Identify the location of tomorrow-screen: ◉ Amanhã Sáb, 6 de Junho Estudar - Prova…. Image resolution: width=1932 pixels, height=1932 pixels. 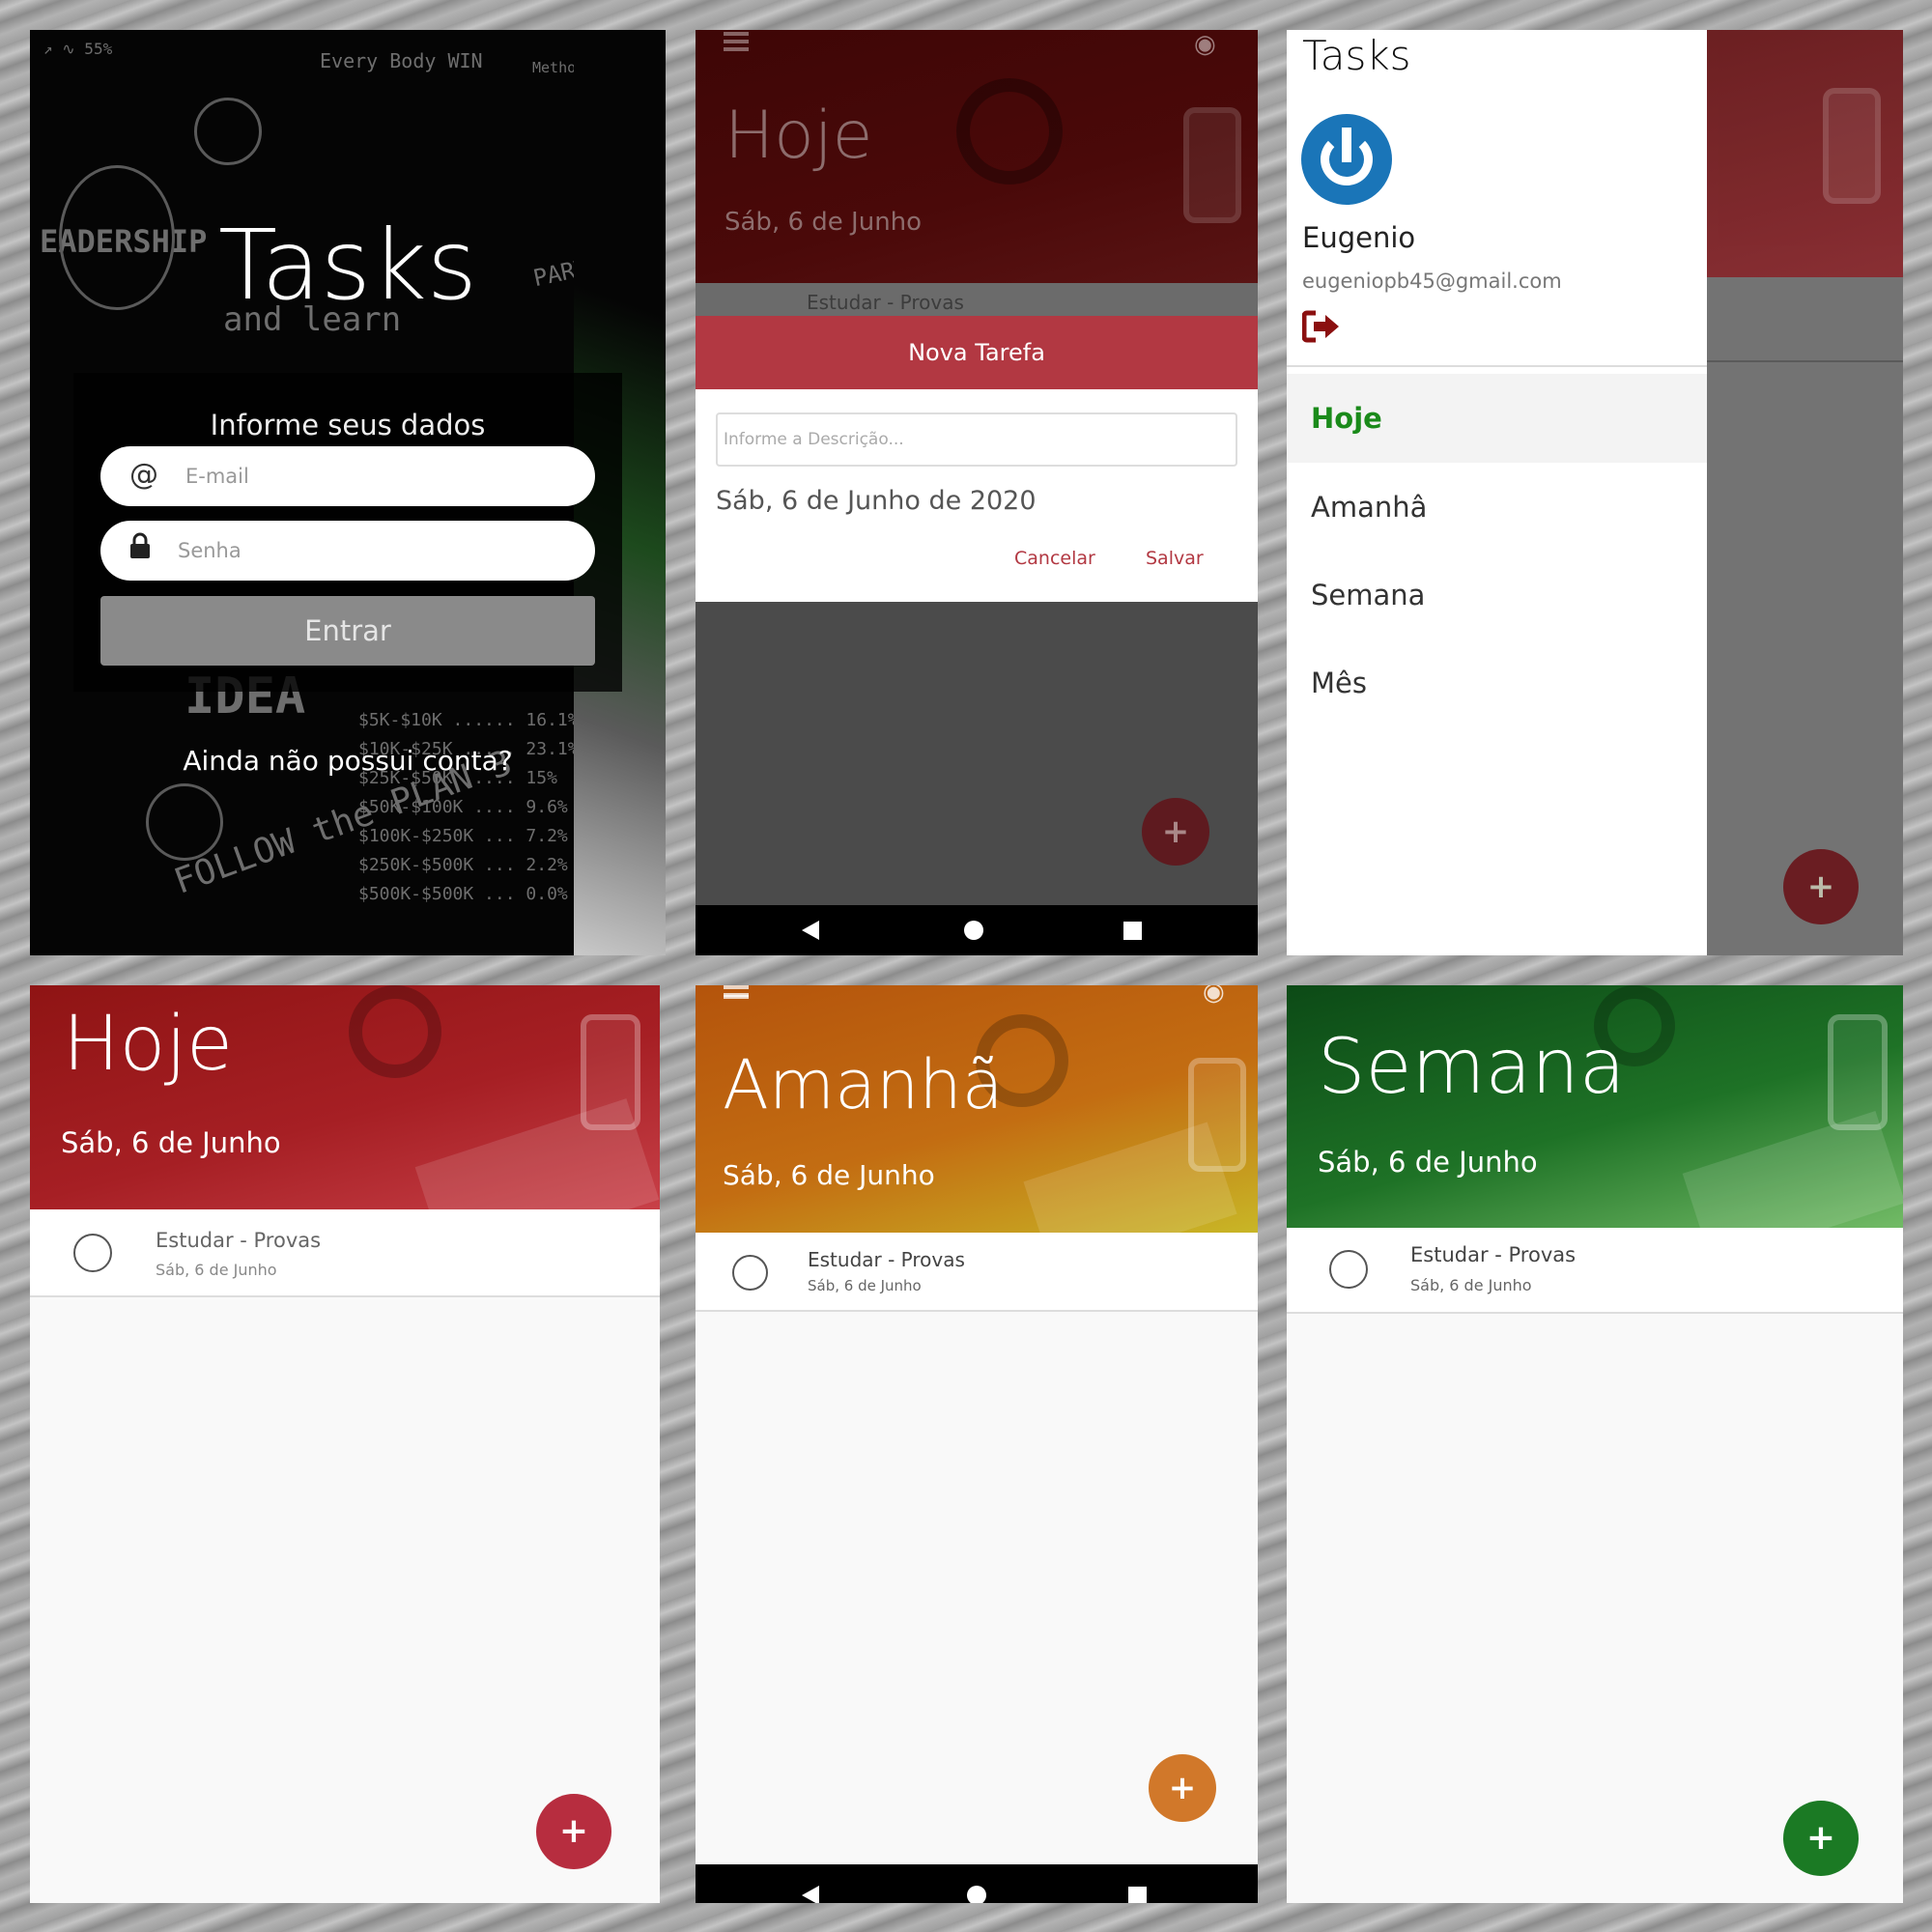
(977, 1444).